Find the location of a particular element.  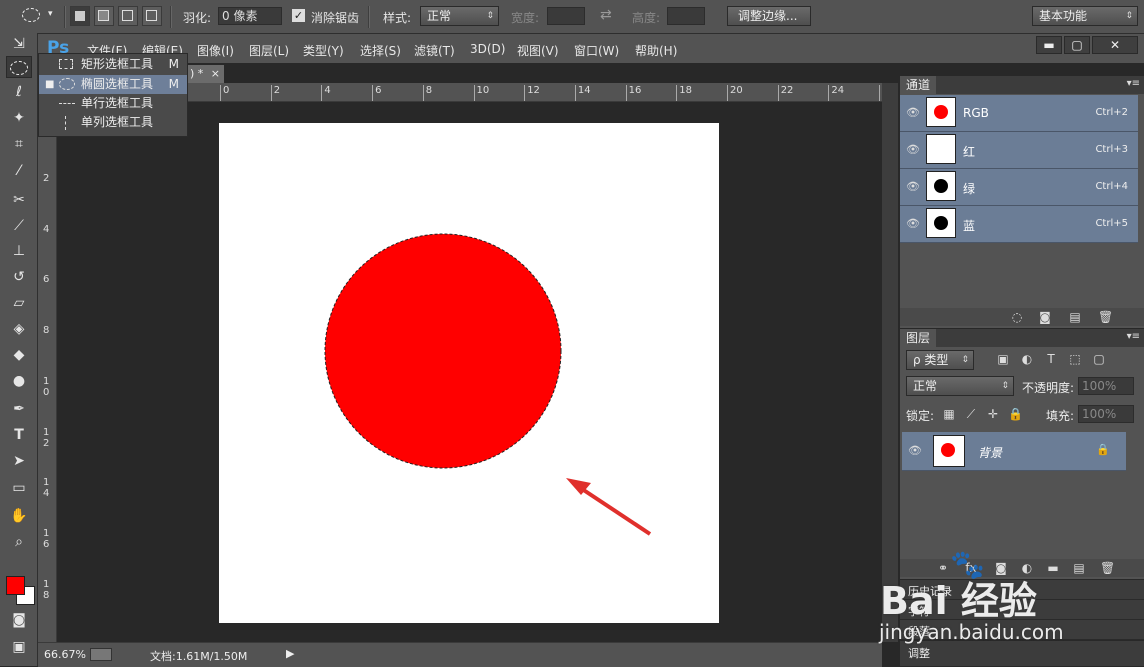

filter-smart-icon: ▢ is located at coordinates (1099, 359).